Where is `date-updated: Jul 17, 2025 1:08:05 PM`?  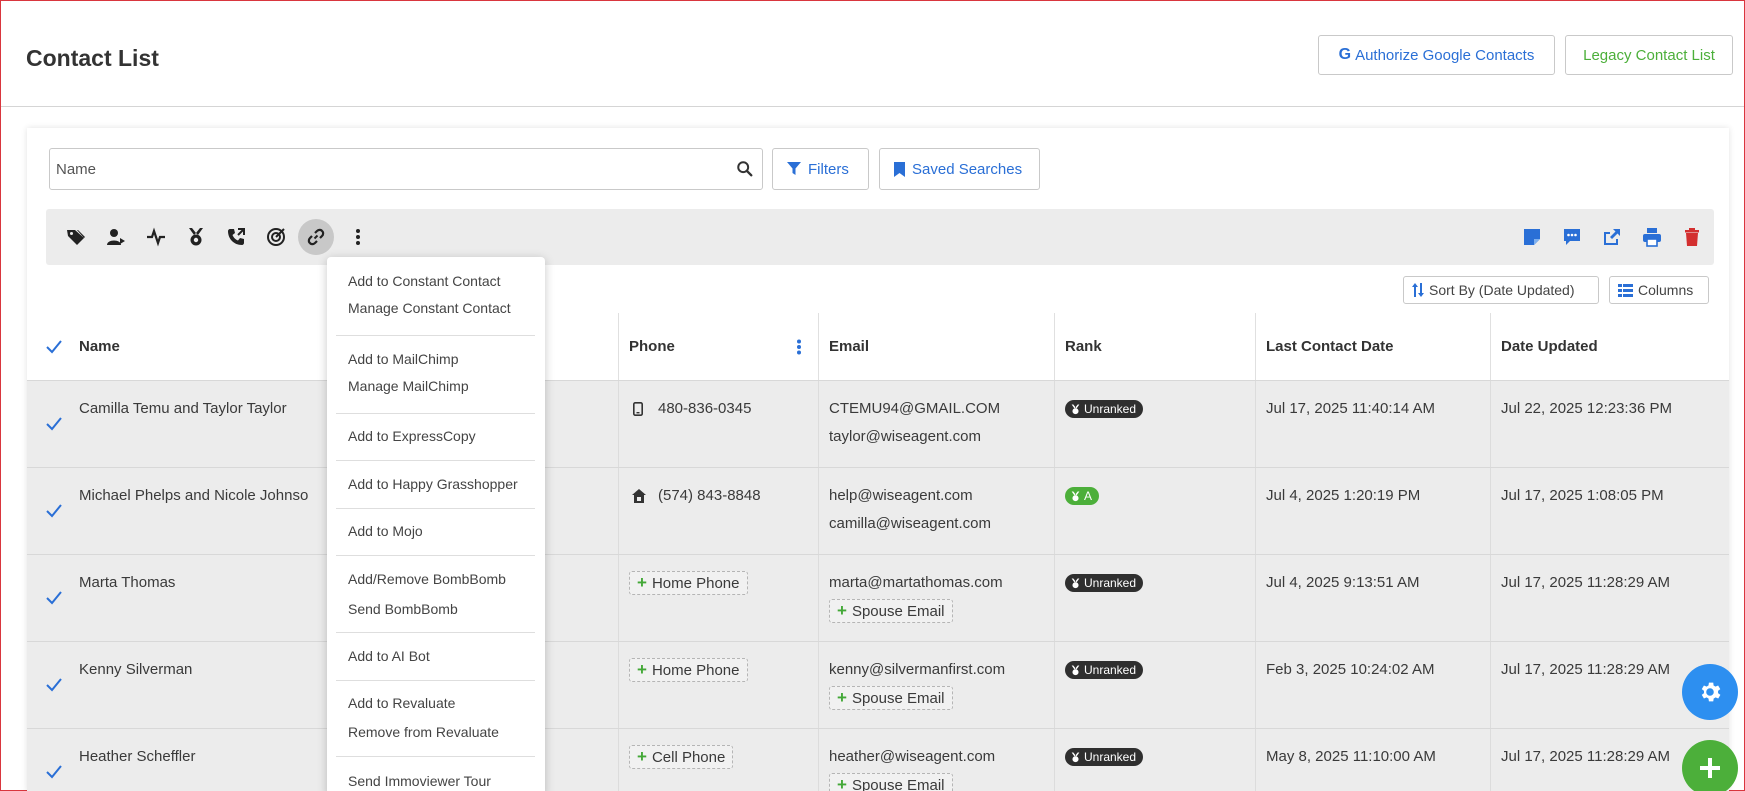 date-updated: Jul 17, 2025 1:08:05 PM is located at coordinates (1582, 495).